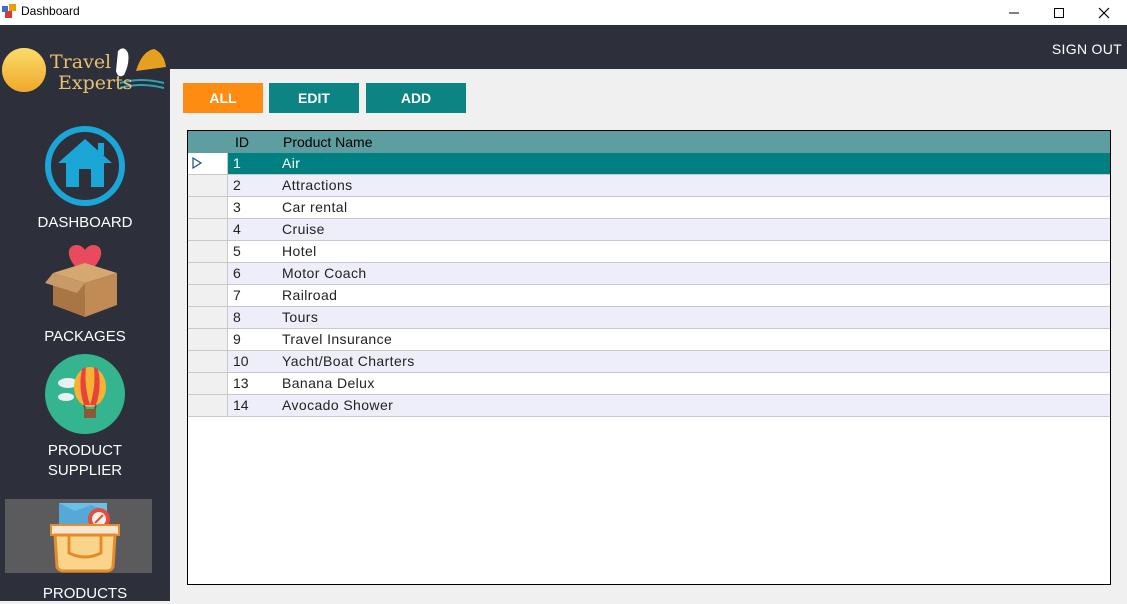 The height and width of the screenshot is (604, 1127). I want to click on all-button: ALL, so click(223, 98).